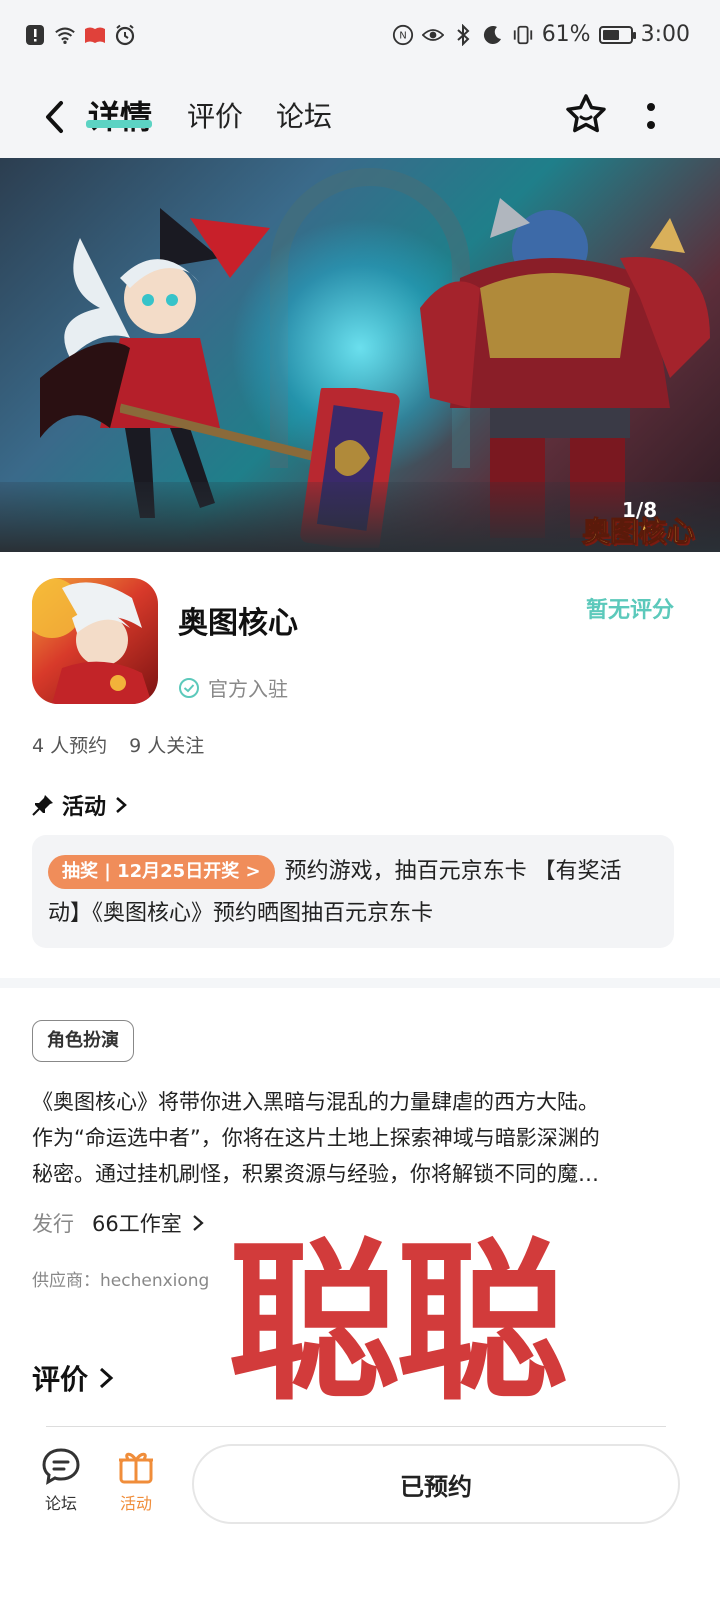 This screenshot has width=720, height=1600. I want to click on activity-text-line2: 动】《奥图核心》预约晒图抽百元京东卡, so click(241, 913).